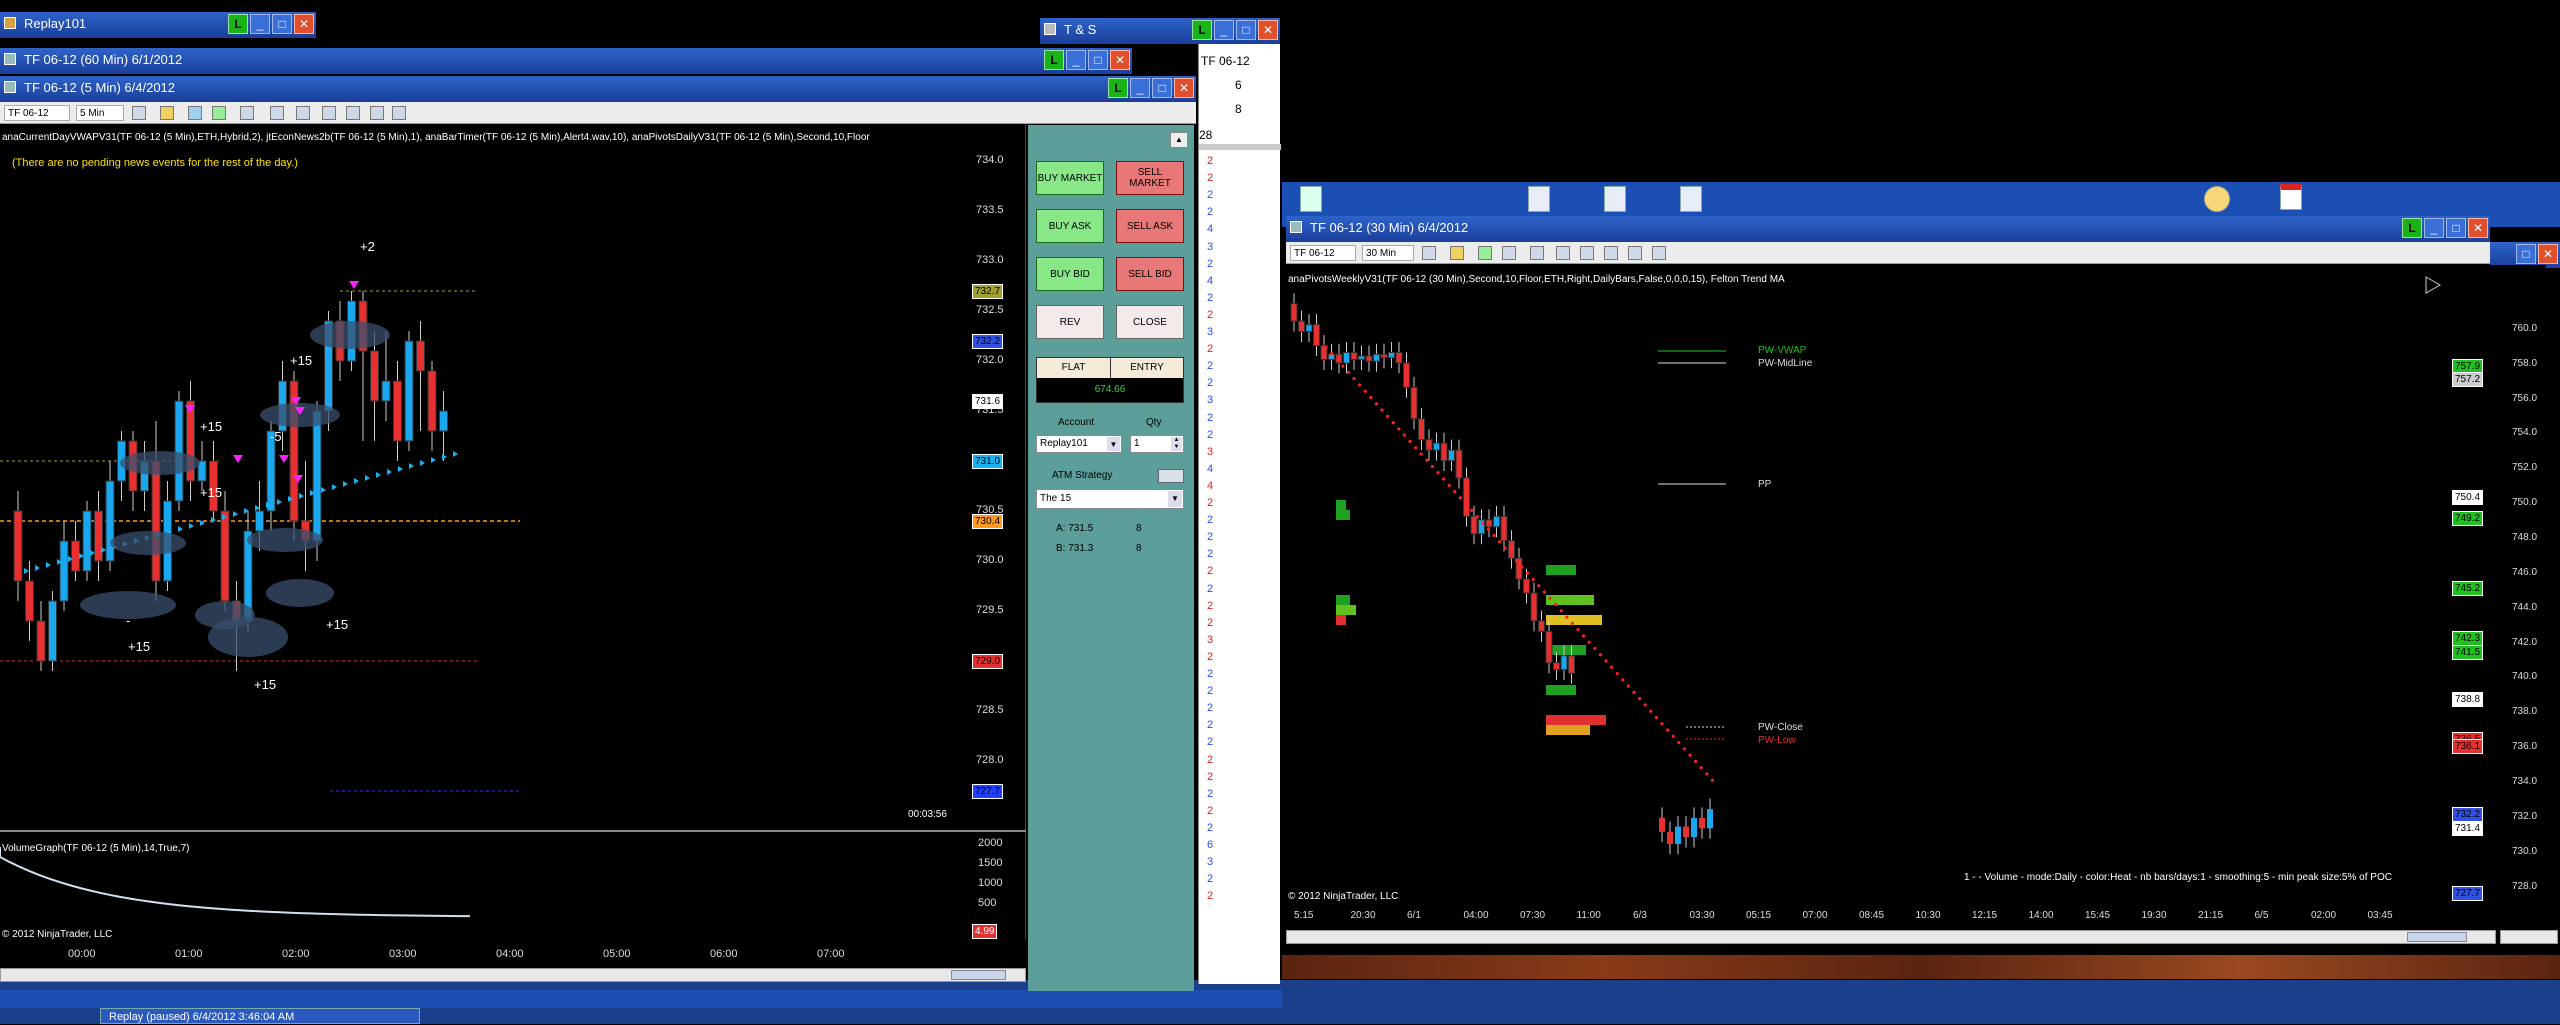 Image resolution: width=2560 pixels, height=1025 pixels. Describe the element at coordinates (1888, 229) in the screenshot. I see `window-30min-titlebar: TF 06-12 (30 Min) 6/4/2012 L _ □ ✕` at that location.